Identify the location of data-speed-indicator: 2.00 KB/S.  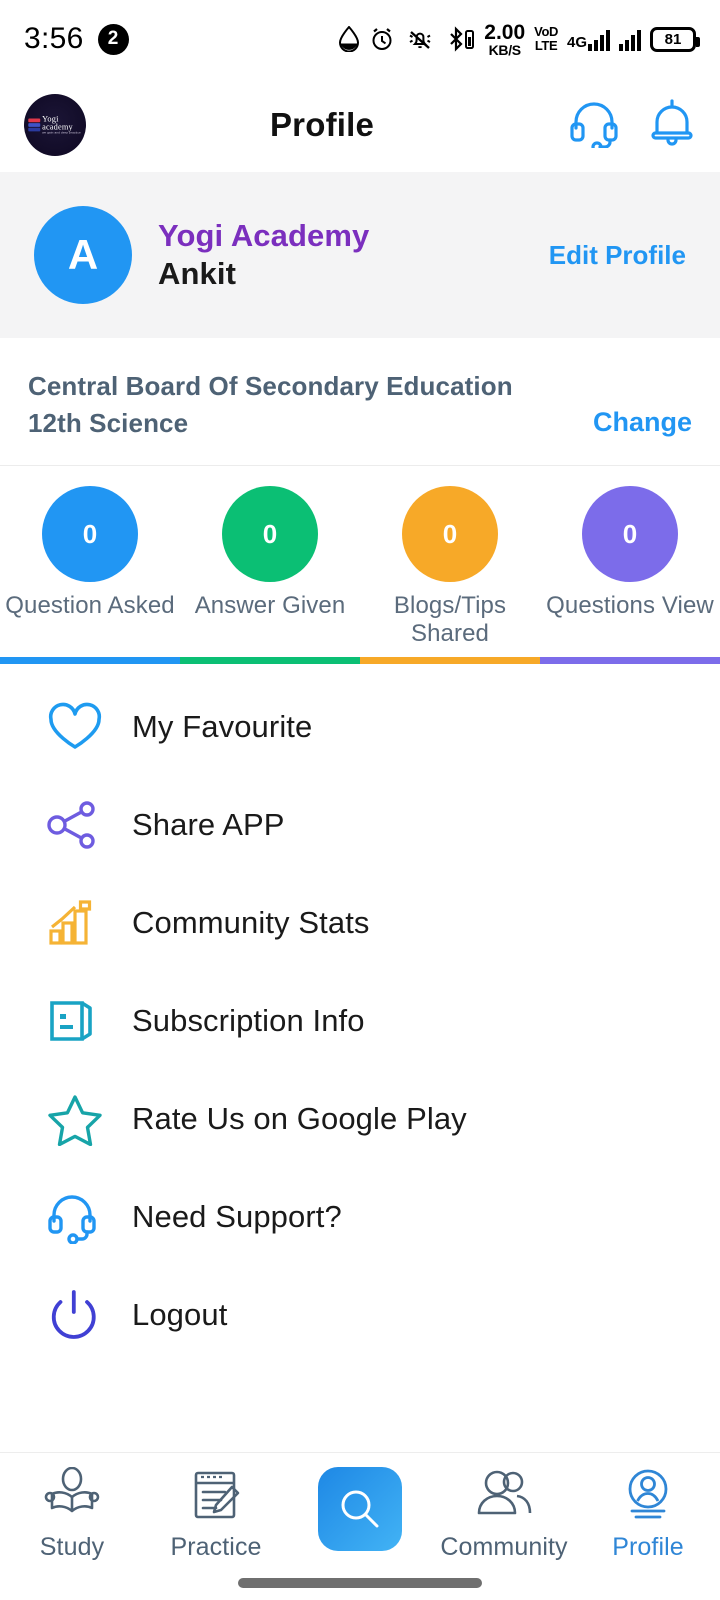
(504, 39).